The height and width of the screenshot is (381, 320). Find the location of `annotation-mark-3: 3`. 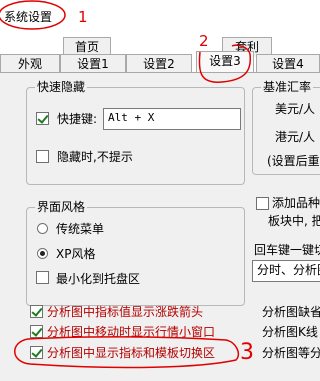

annotation-mark-3: 3 is located at coordinates (247, 352).